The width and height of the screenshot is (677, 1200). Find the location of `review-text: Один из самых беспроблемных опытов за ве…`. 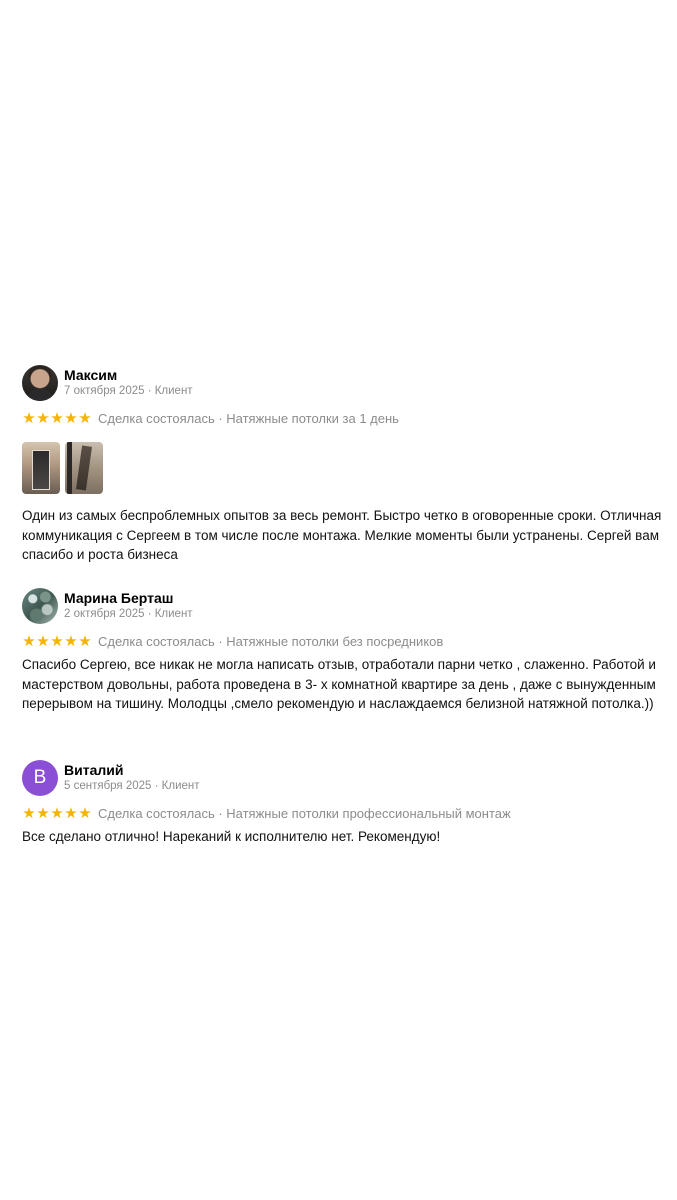

review-text: Один из самых беспроблемных опытов за ве… is located at coordinates (342, 535).